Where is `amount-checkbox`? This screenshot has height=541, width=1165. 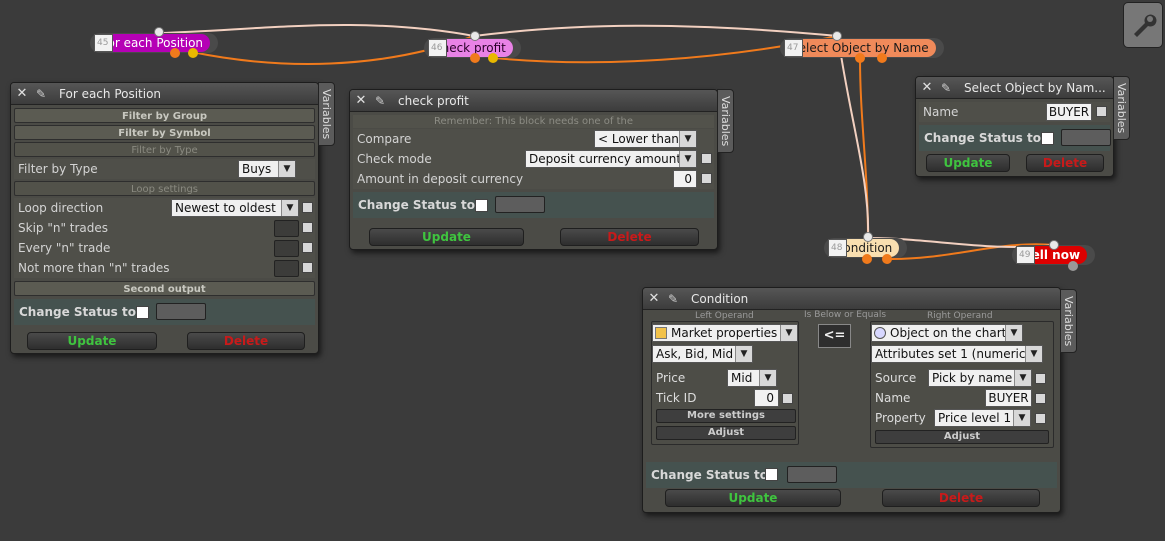 amount-checkbox is located at coordinates (706, 178).